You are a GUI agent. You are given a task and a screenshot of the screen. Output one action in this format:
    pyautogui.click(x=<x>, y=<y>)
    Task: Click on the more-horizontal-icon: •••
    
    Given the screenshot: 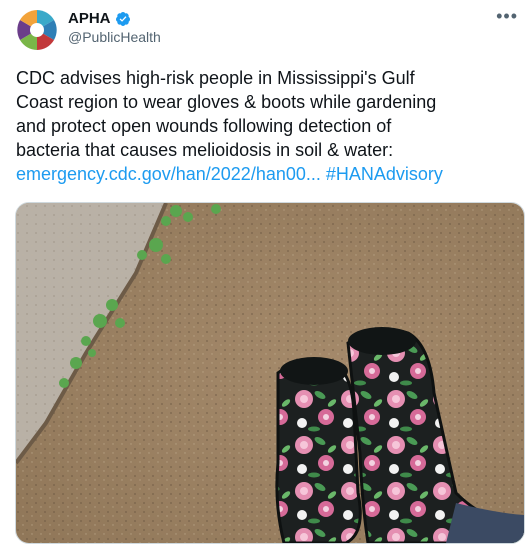 What is the action you would take?
    pyautogui.click(x=507, y=16)
    